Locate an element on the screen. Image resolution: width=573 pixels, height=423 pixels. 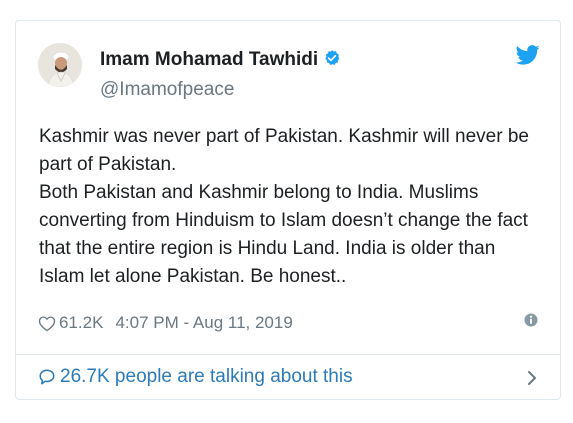
verified-badge-icon is located at coordinates (332, 57).